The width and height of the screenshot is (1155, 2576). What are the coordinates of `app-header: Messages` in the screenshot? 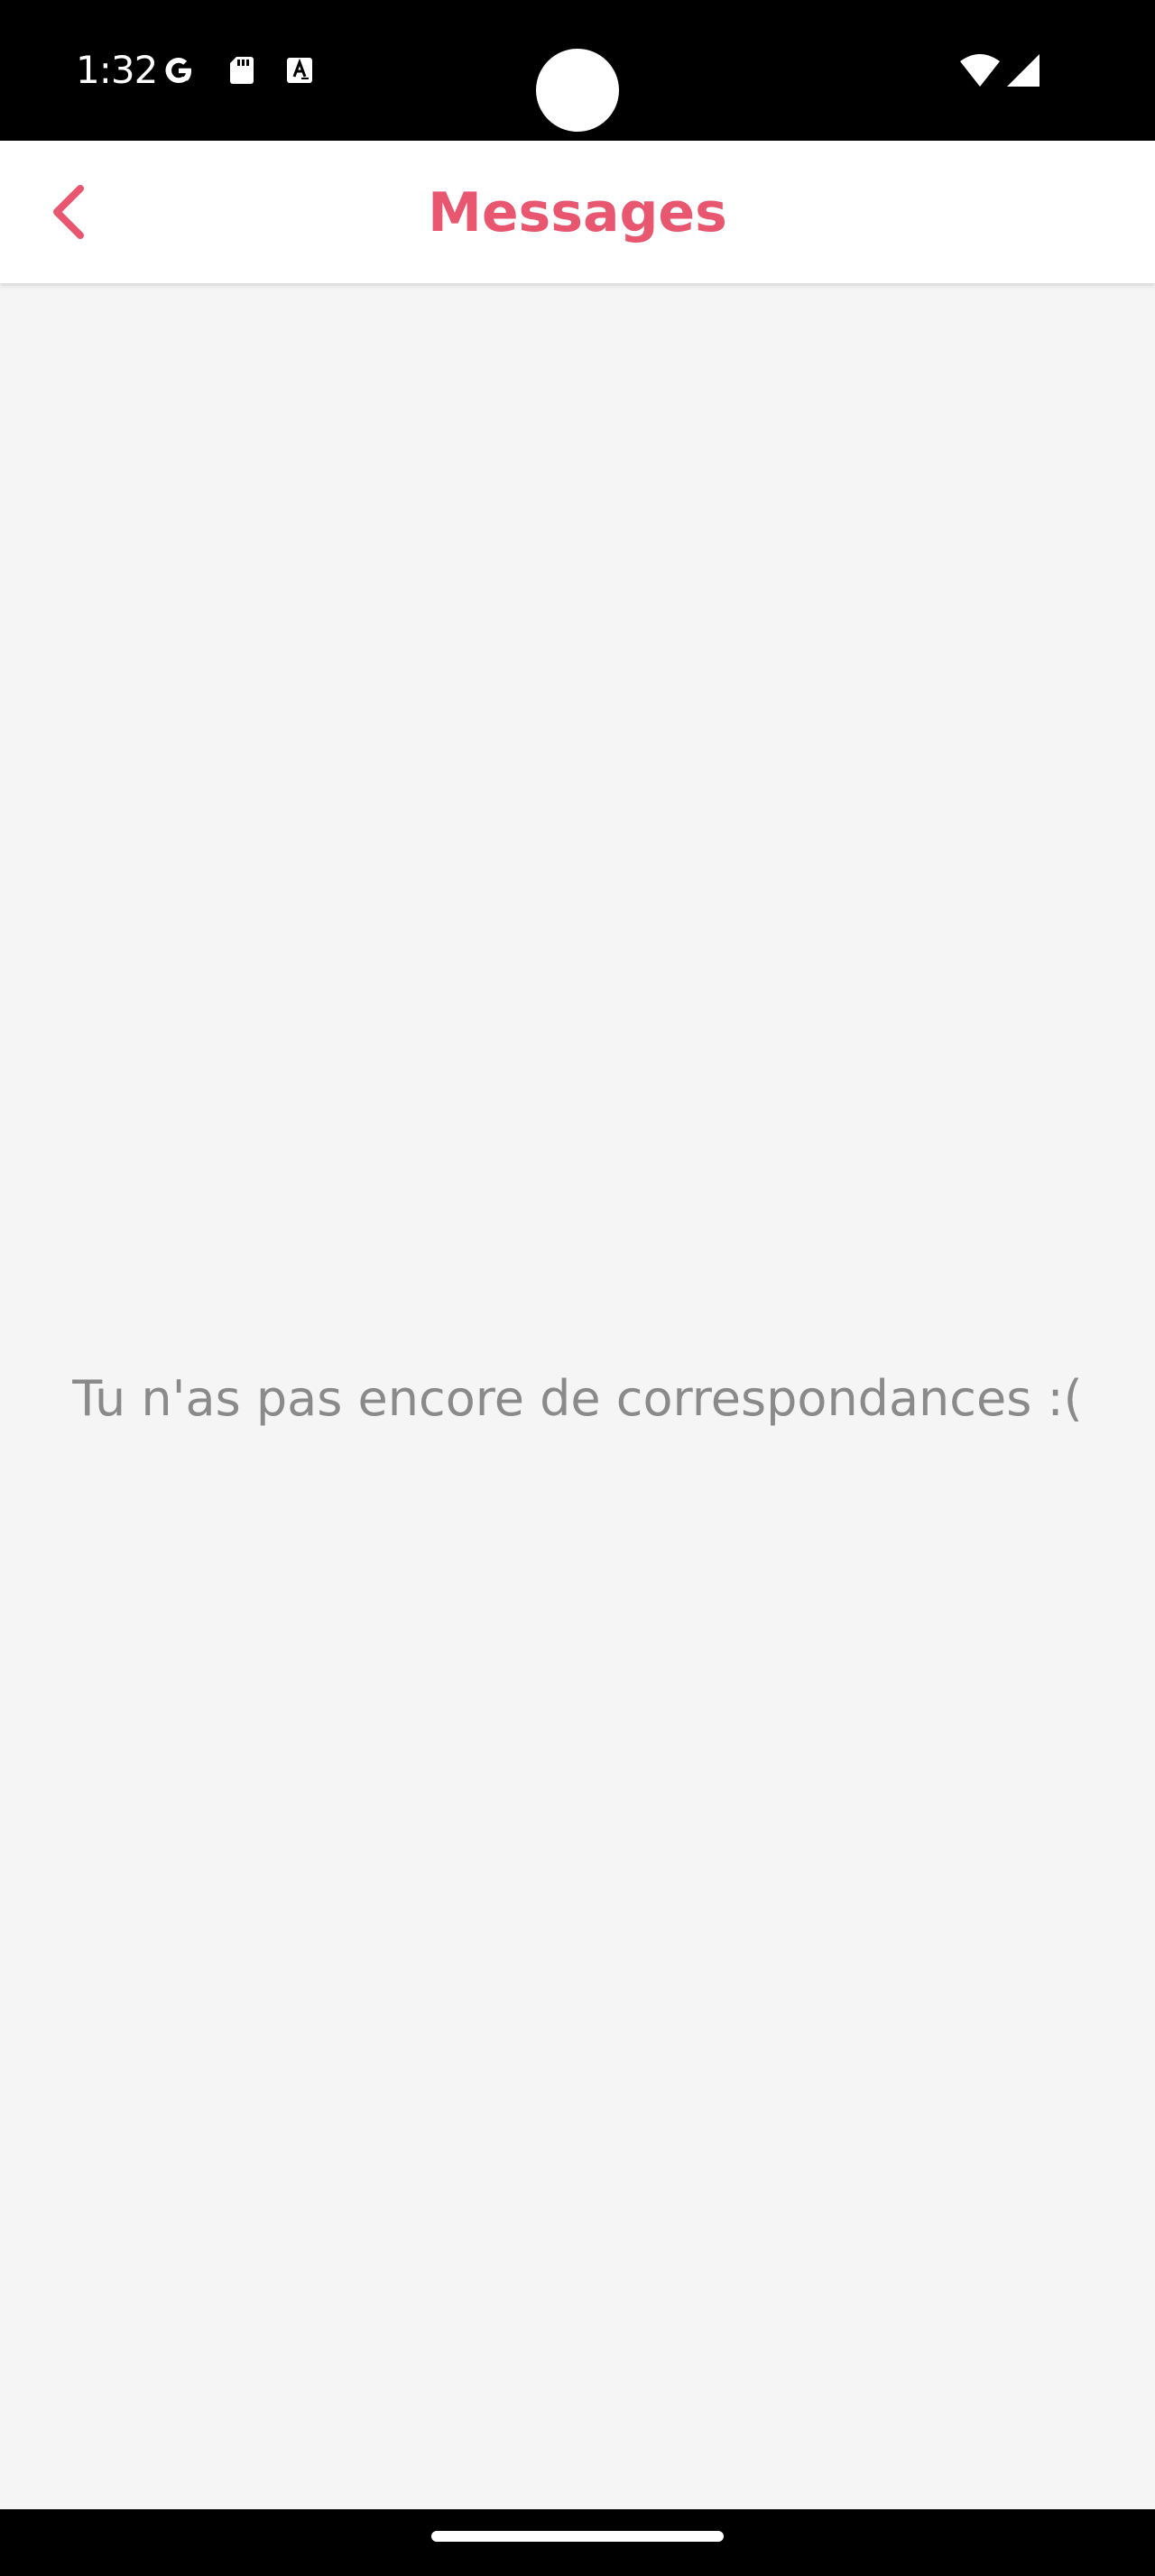 It's located at (577, 212).